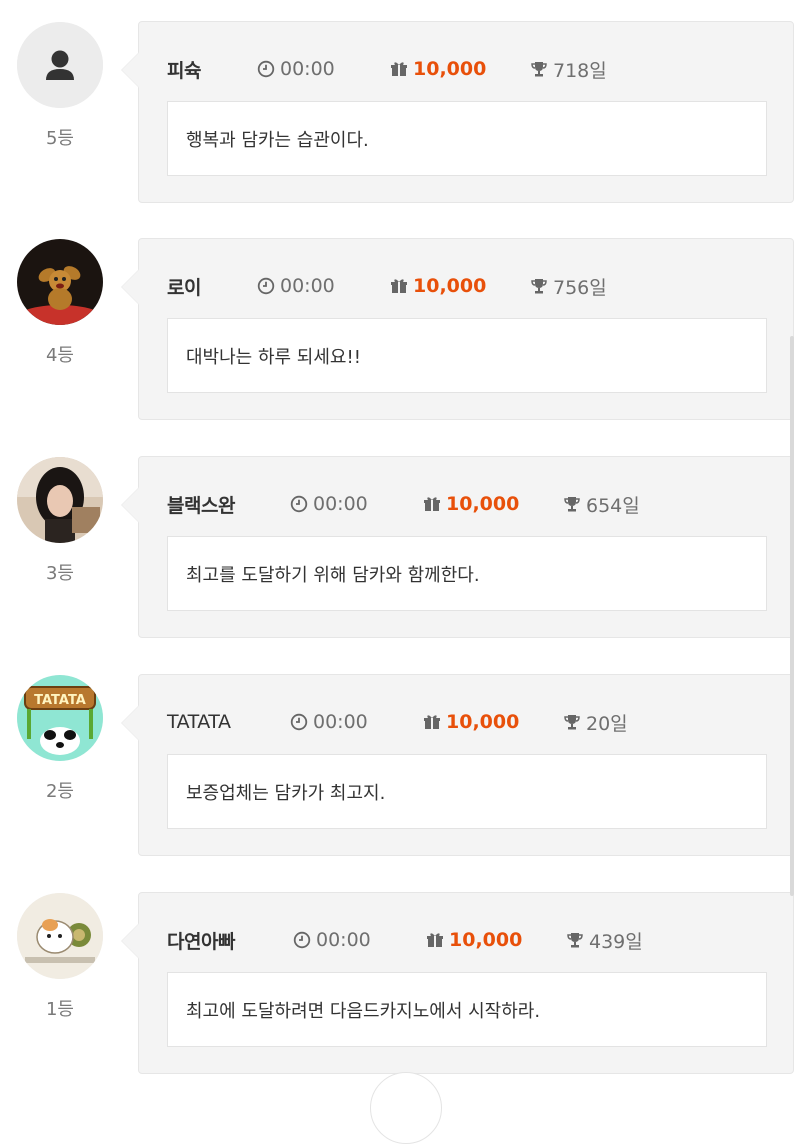 This screenshot has height=1144, width=800. What do you see at coordinates (467, 1009) in the screenshot?
I see `comment-message: 최고에 도달하려면 다음드카지노에서 시작하라.` at bounding box center [467, 1009].